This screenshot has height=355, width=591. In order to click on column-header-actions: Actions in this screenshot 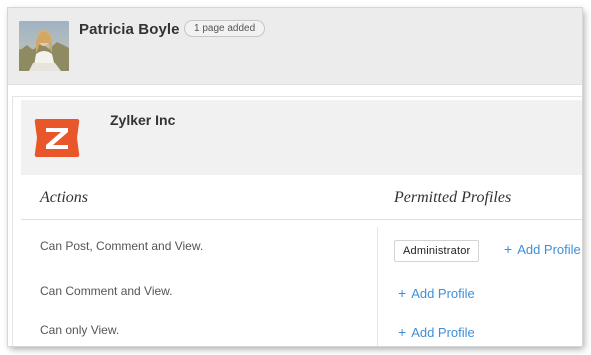, I will do `click(64, 197)`.